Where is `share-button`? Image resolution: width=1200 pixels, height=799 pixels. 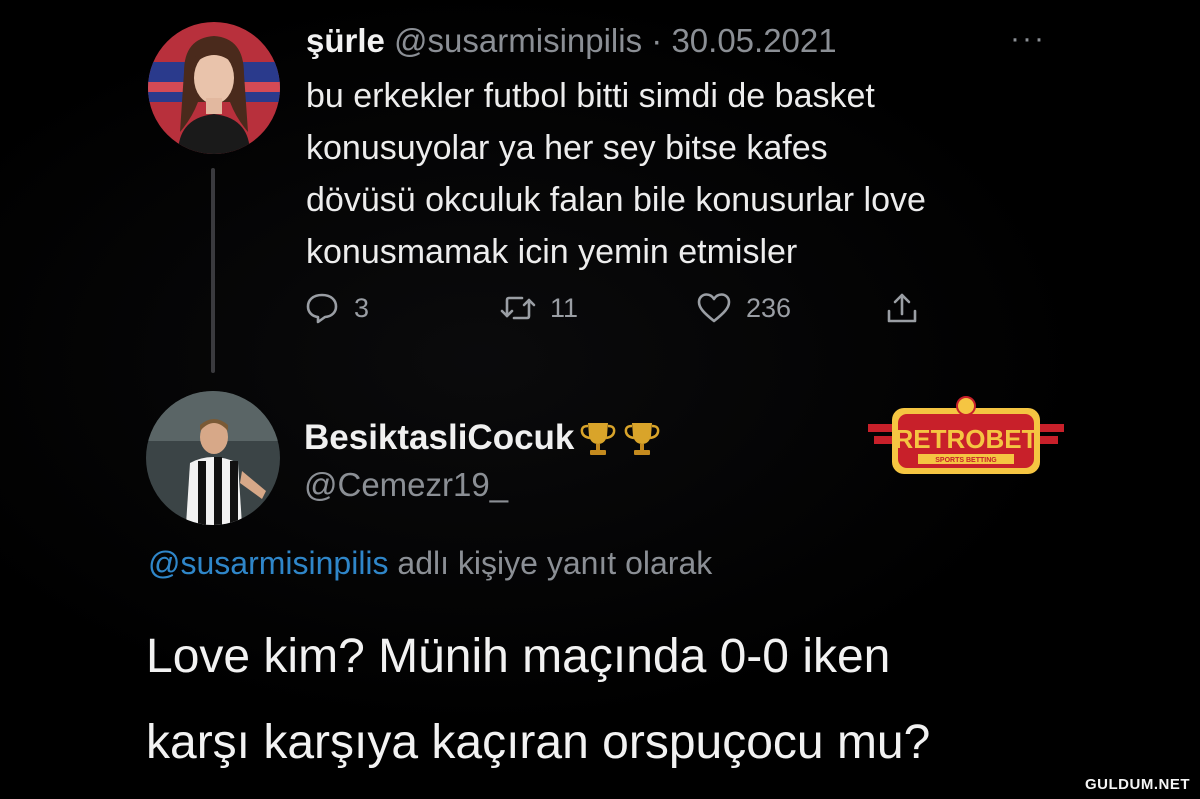 share-button is located at coordinates (902, 308).